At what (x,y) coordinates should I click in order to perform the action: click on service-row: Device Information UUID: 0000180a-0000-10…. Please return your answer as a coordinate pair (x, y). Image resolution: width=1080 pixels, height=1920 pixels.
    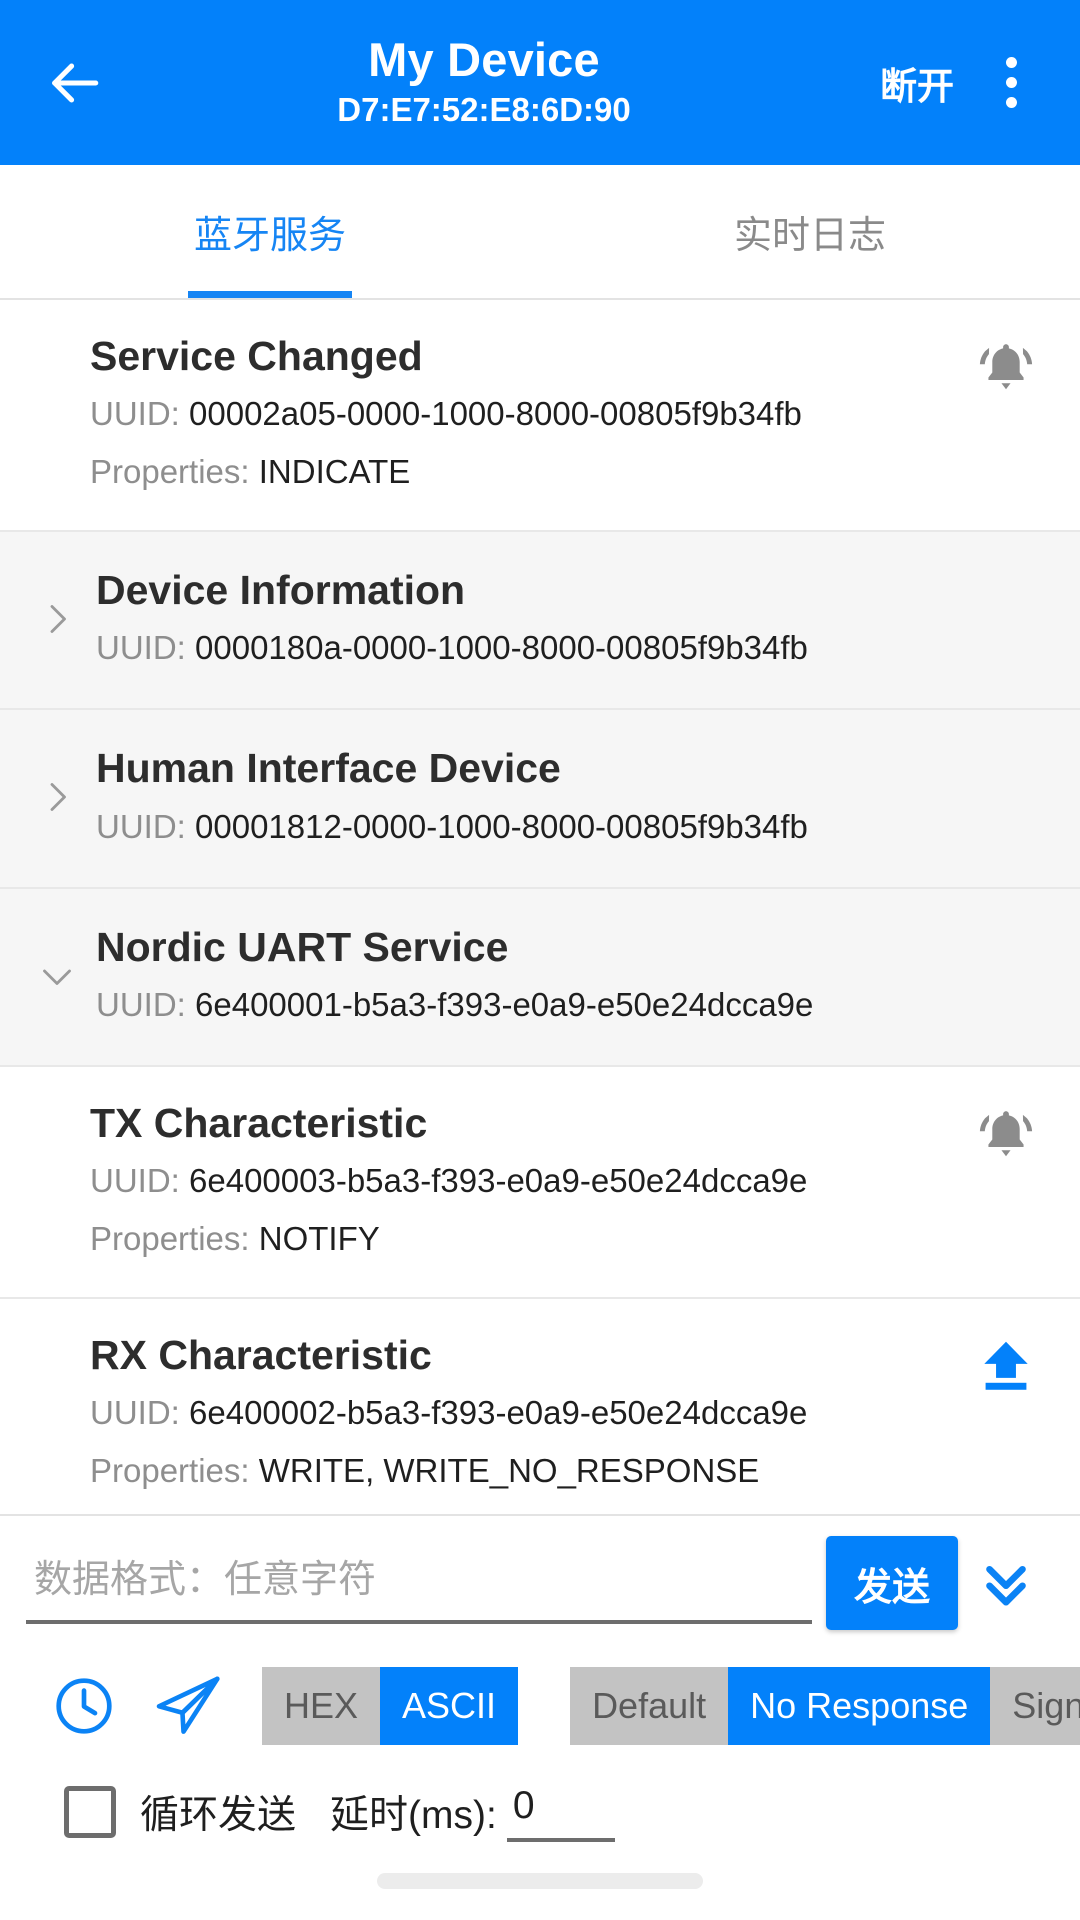
    Looking at the image, I should click on (540, 621).